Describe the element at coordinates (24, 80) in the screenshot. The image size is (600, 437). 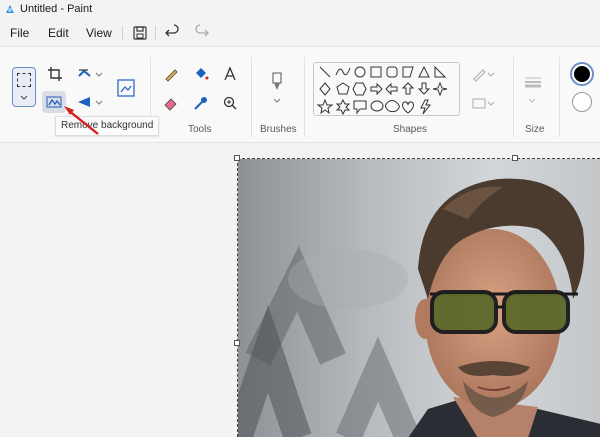
I see `selection-rect-icon` at that location.